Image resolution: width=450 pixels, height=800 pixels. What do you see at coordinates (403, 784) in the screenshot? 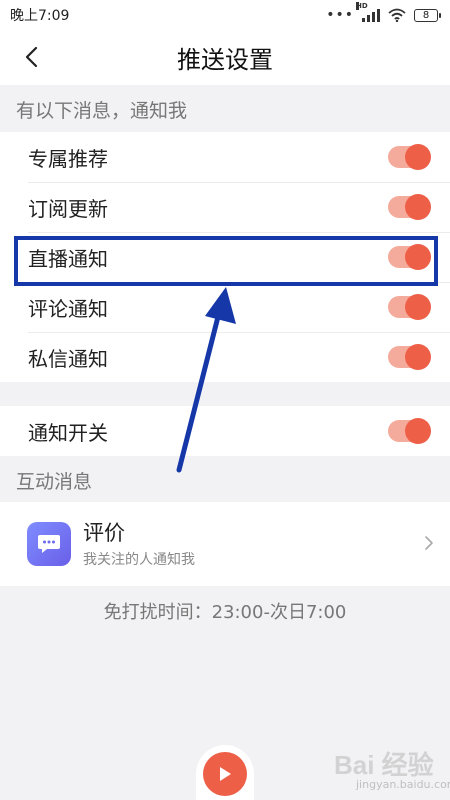
I see `watermark-url: jingyan.baidu.com` at bounding box center [403, 784].